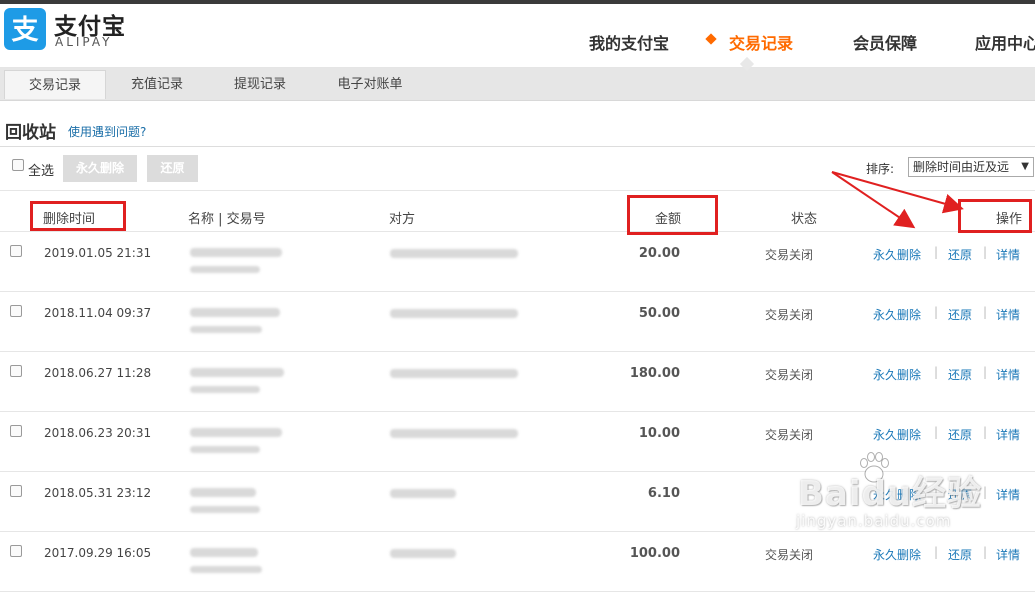 This screenshot has height=592, width=1035. What do you see at coordinates (98, 493) in the screenshot?
I see `row-delete-time: 2018.05.31 23:12` at bounding box center [98, 493].